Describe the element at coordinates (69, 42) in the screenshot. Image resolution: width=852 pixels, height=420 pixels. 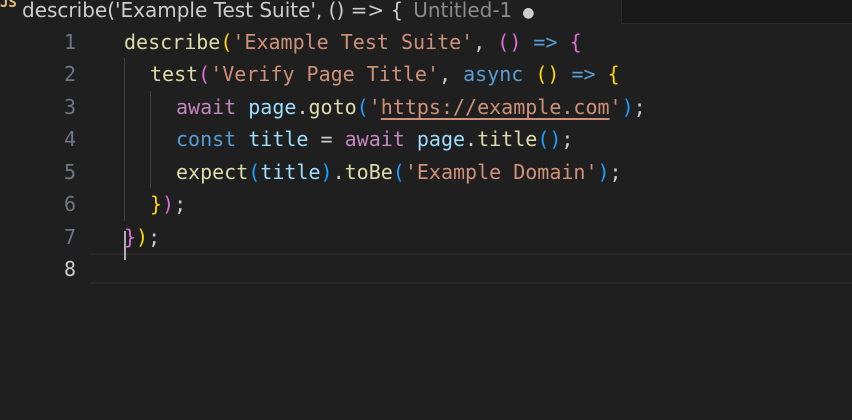
I see `line-number: 1` at that location.